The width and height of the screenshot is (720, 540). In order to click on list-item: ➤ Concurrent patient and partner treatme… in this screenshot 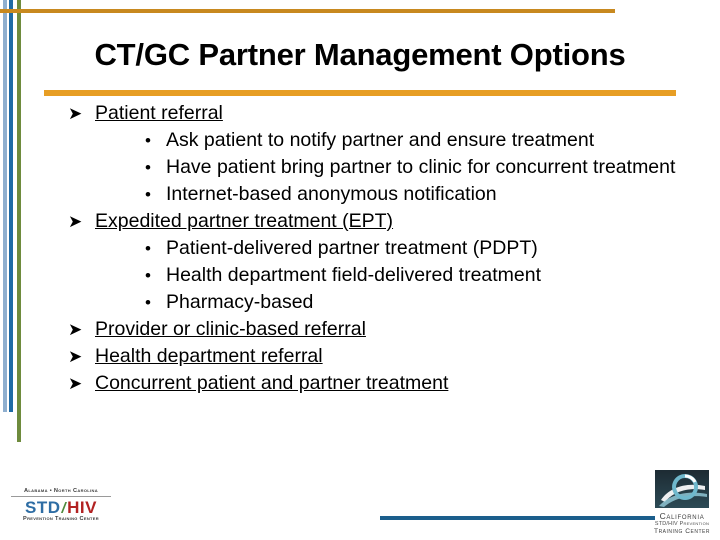, I will do `click(378, 383)`.